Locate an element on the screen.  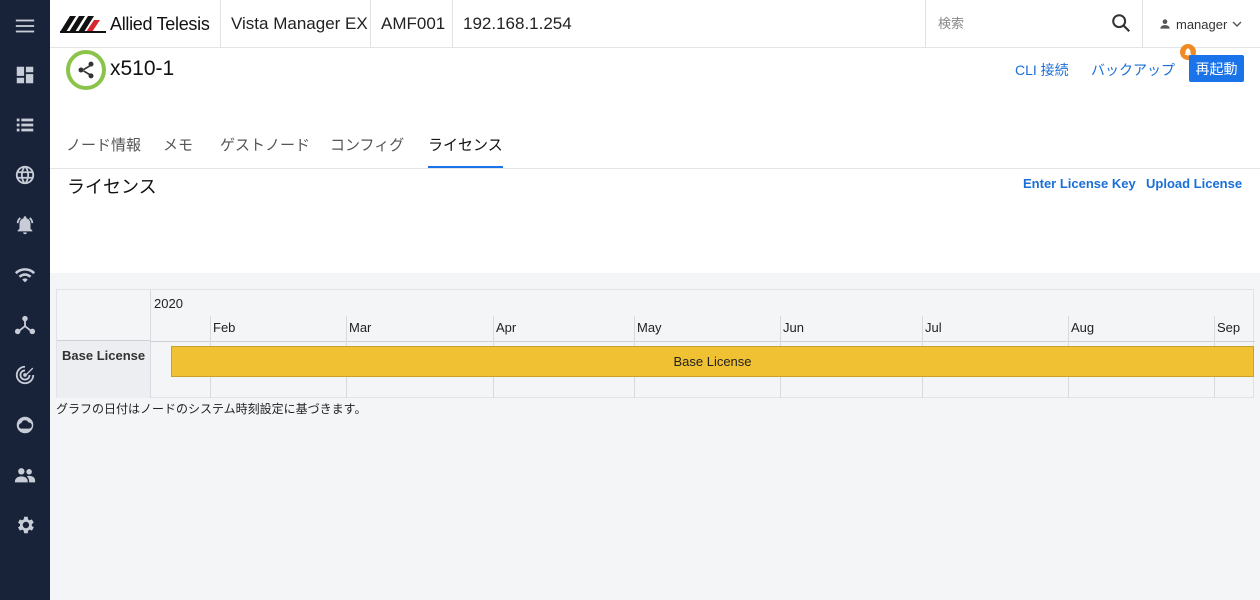
timeline-note: グラフの日付はノードのシステム時刻設定に基づきます。 is located at coordinates (211, 409).